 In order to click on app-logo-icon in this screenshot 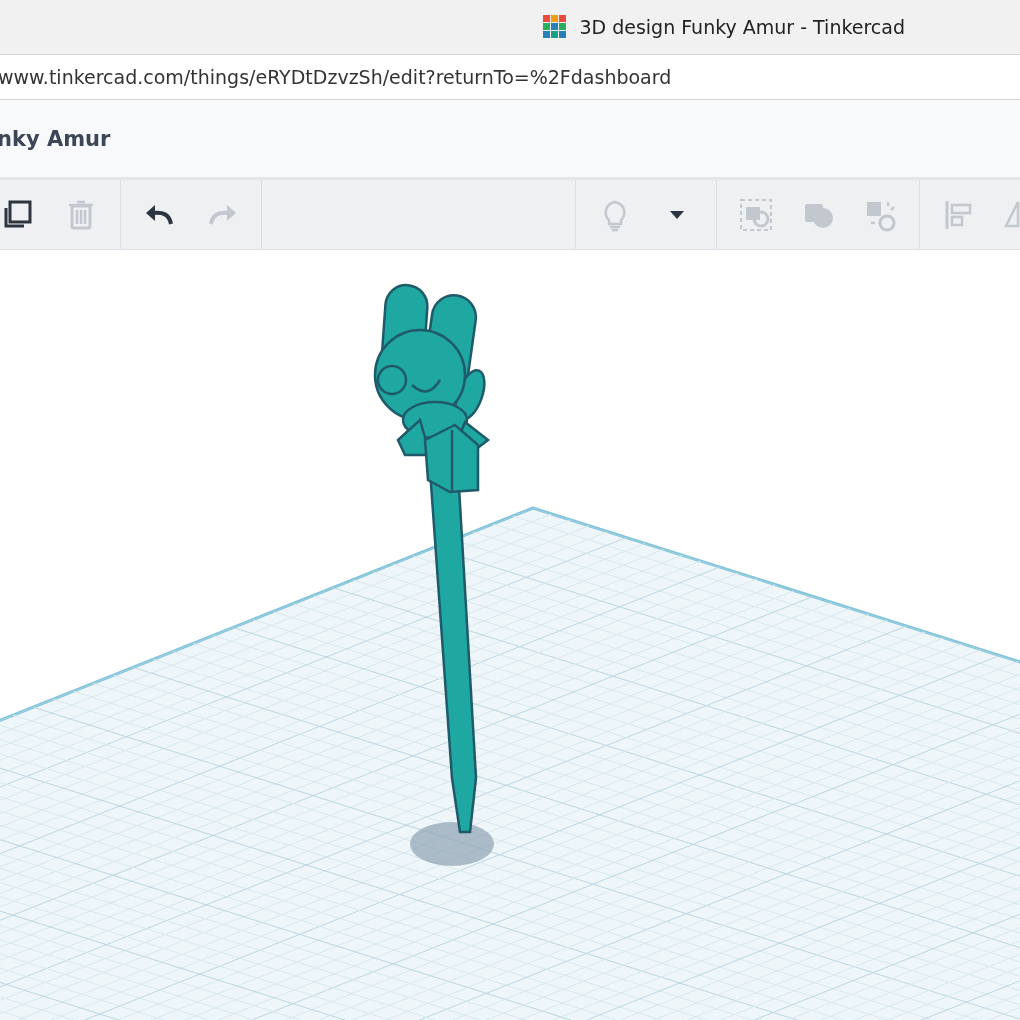, I will do `click(555, 27)`.